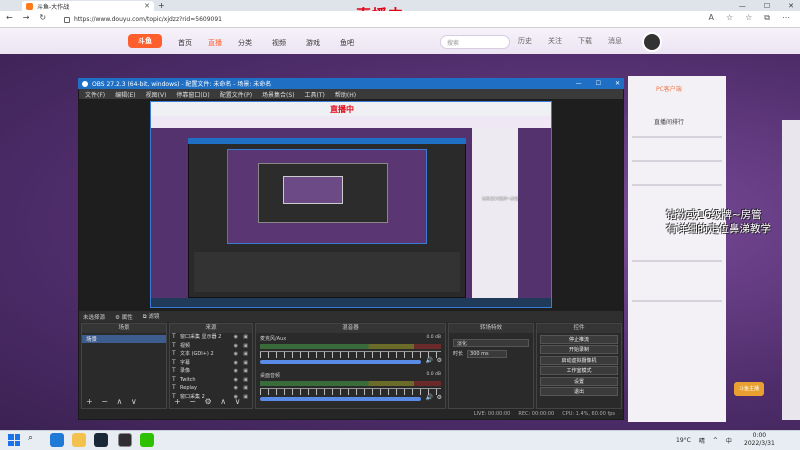 The image size is (800, 450). I want to click on maximize-button: ☐, so click(767, 6).